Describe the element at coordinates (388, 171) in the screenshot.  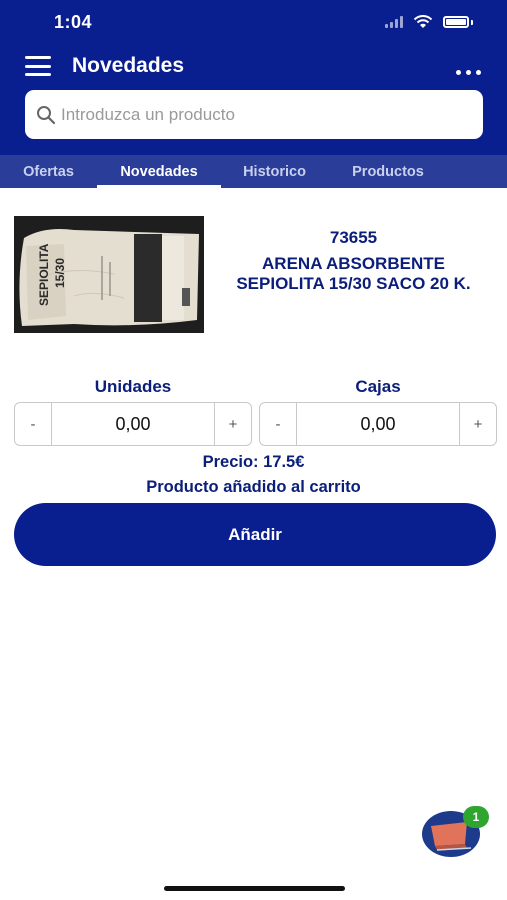
I see `tab-productos: Productos` at that location.